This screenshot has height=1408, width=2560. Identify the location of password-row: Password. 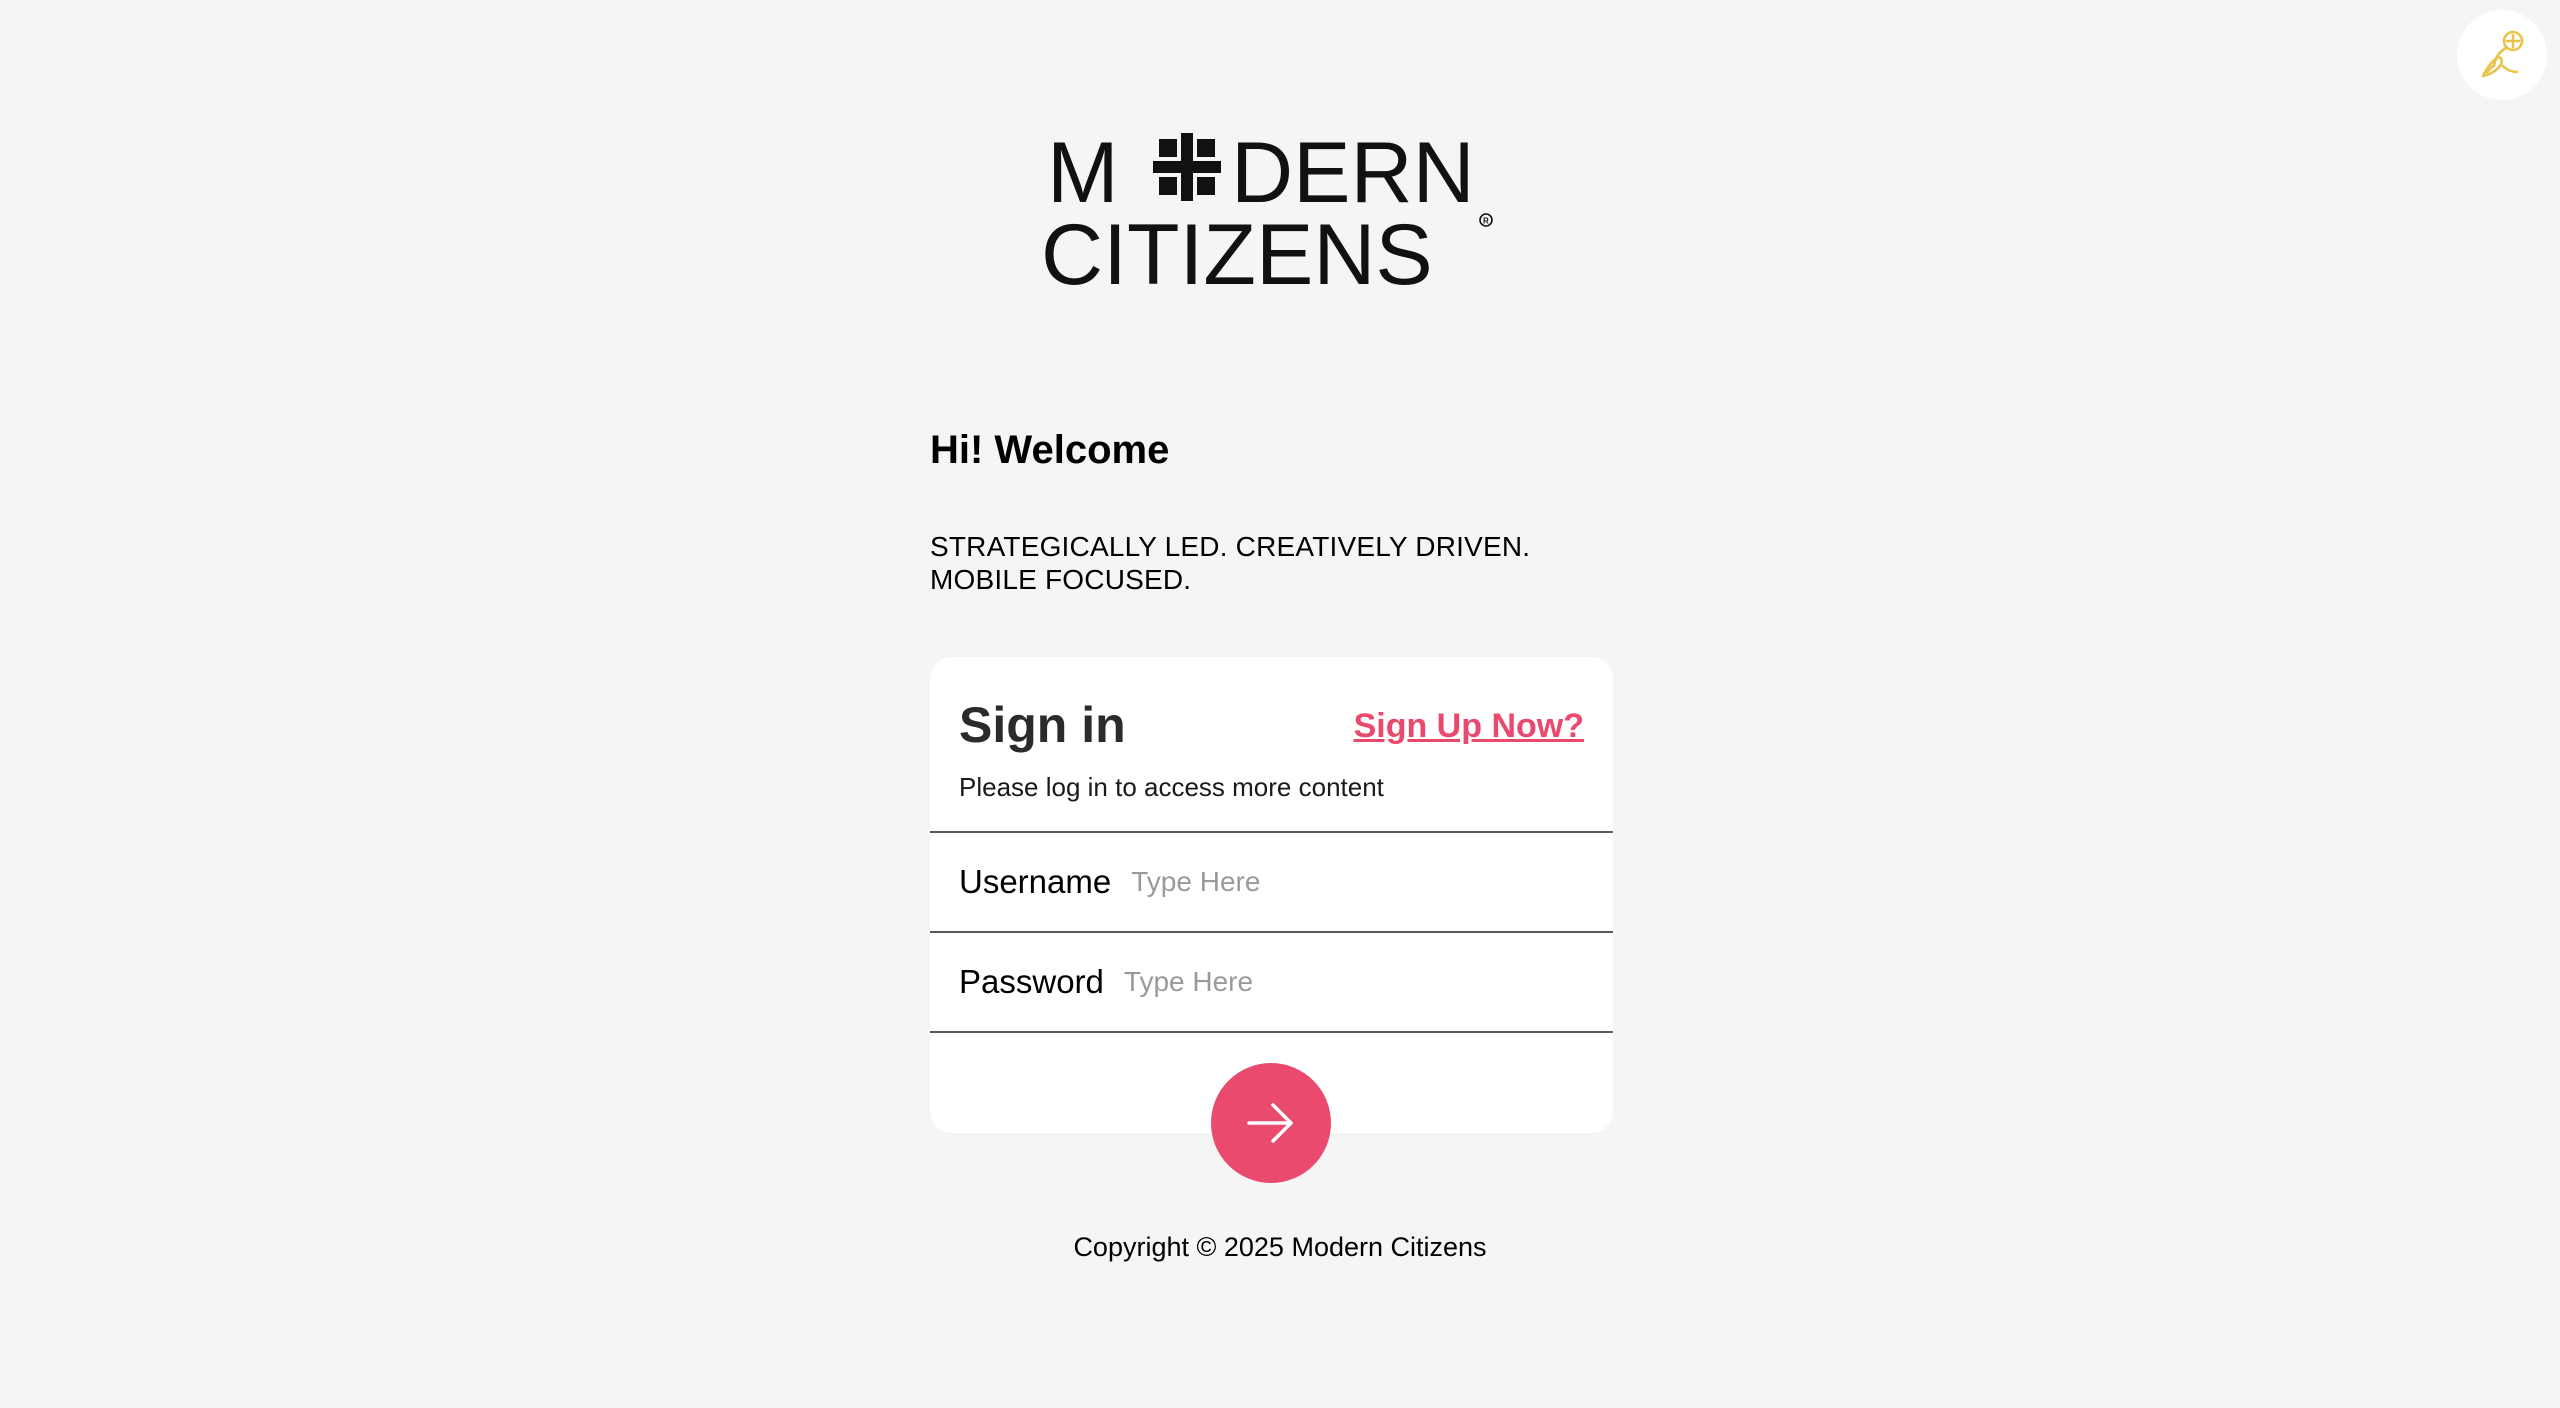
(1271, 983).